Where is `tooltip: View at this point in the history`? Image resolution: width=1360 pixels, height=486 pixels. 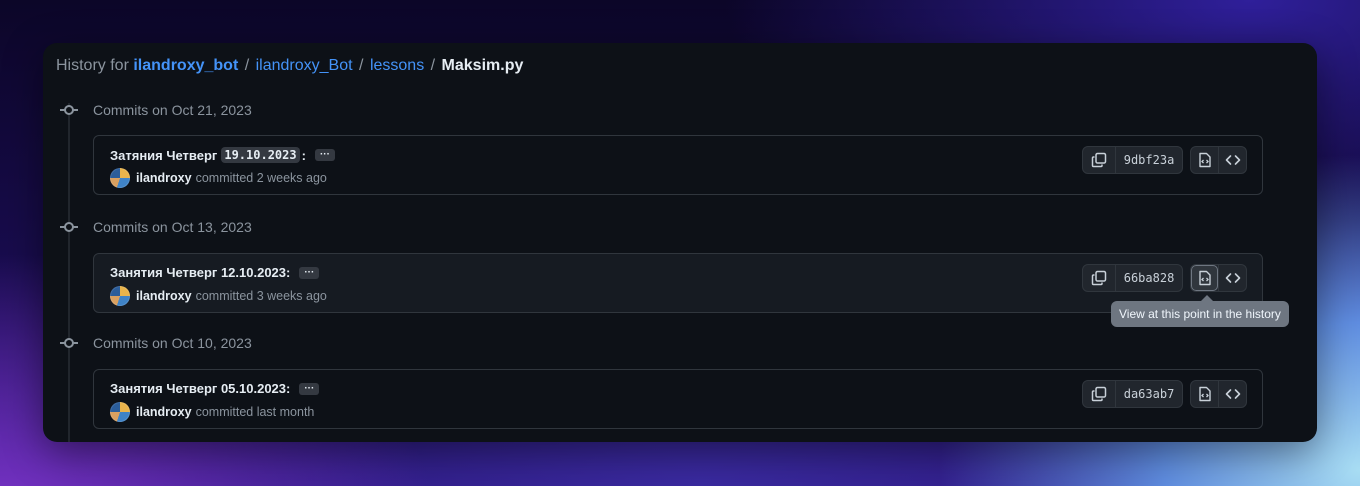
tooltip: View at this point in the history is located at coordinates (1200, 311).